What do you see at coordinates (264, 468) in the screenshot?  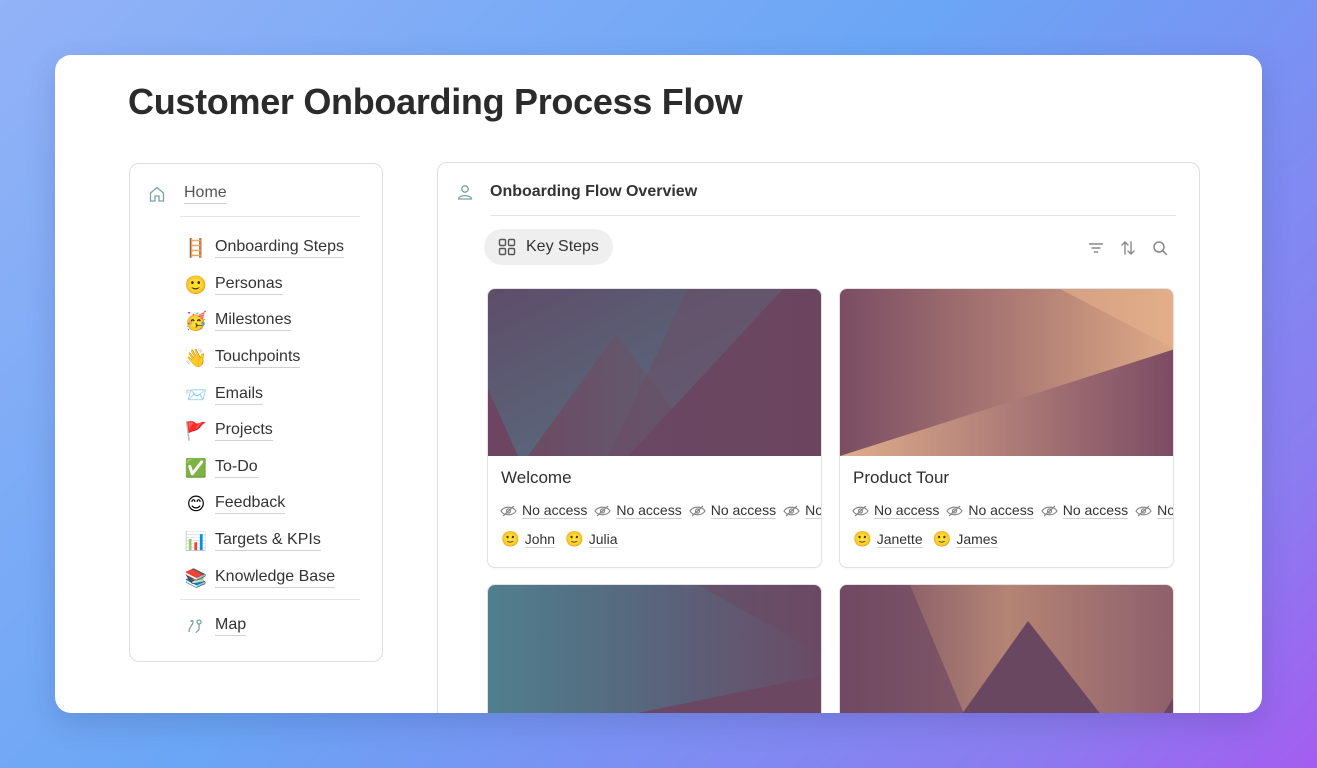 I see `sidebar-item-to-do: ✅ To-Do` at bounding box center [264, 468].